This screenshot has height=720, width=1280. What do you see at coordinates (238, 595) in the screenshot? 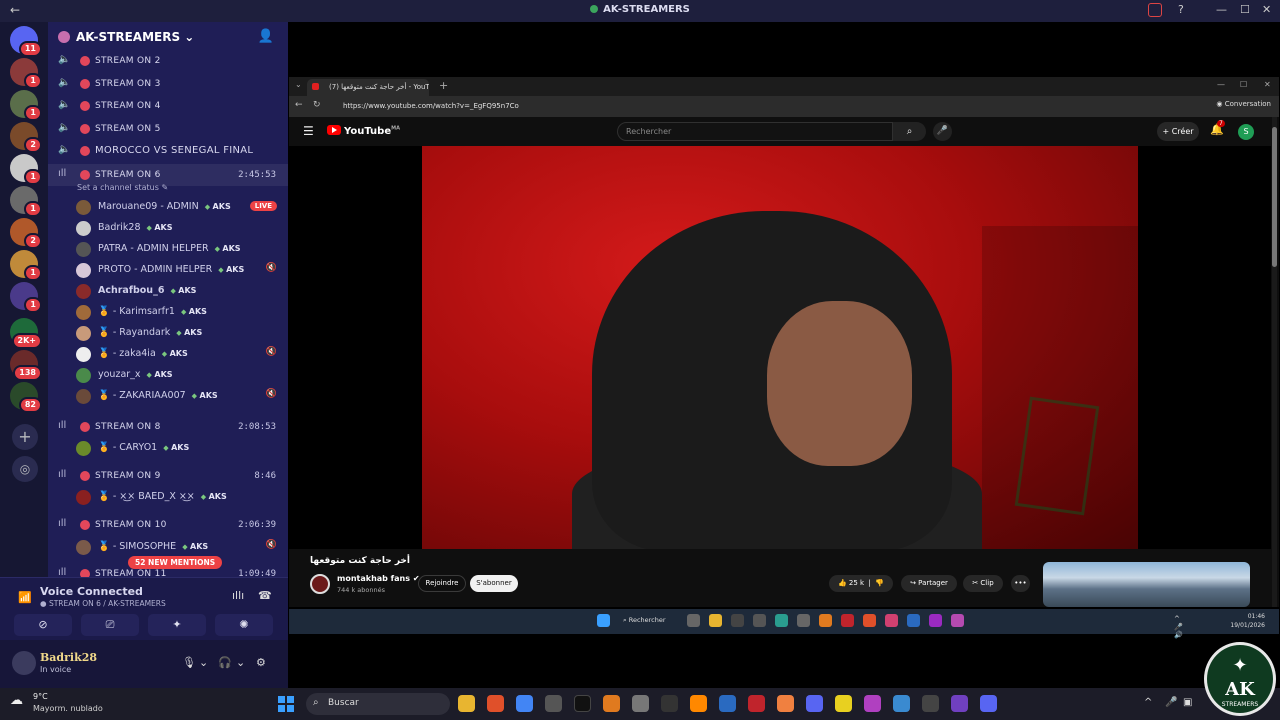
I see `noise-suppression-icon: ıllı` at bounding box center [238, 595].